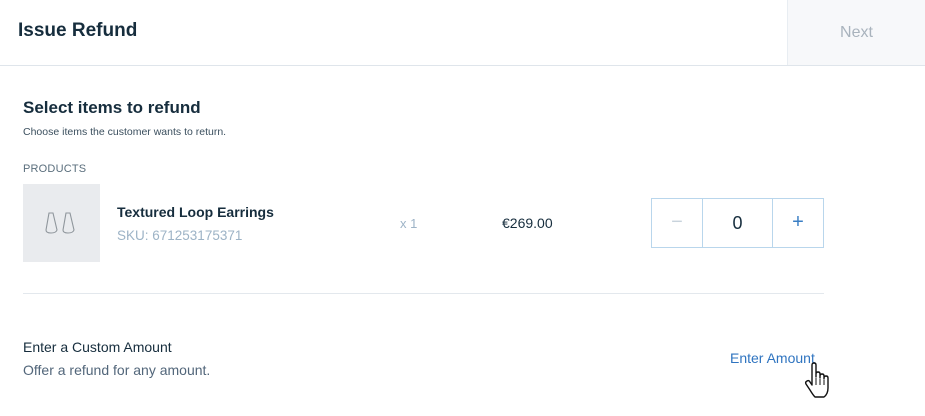 This screenshot has height=416, width=925. I want to click on page-title: Issue Refund, so click(78, 30).